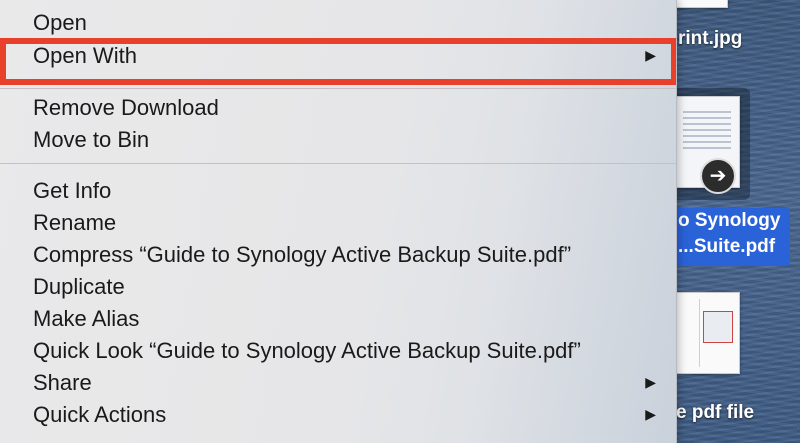  Describe the element at coordinates (79, 286) in the screenshot. I see `menu-item-label: Duplicate` at that location.